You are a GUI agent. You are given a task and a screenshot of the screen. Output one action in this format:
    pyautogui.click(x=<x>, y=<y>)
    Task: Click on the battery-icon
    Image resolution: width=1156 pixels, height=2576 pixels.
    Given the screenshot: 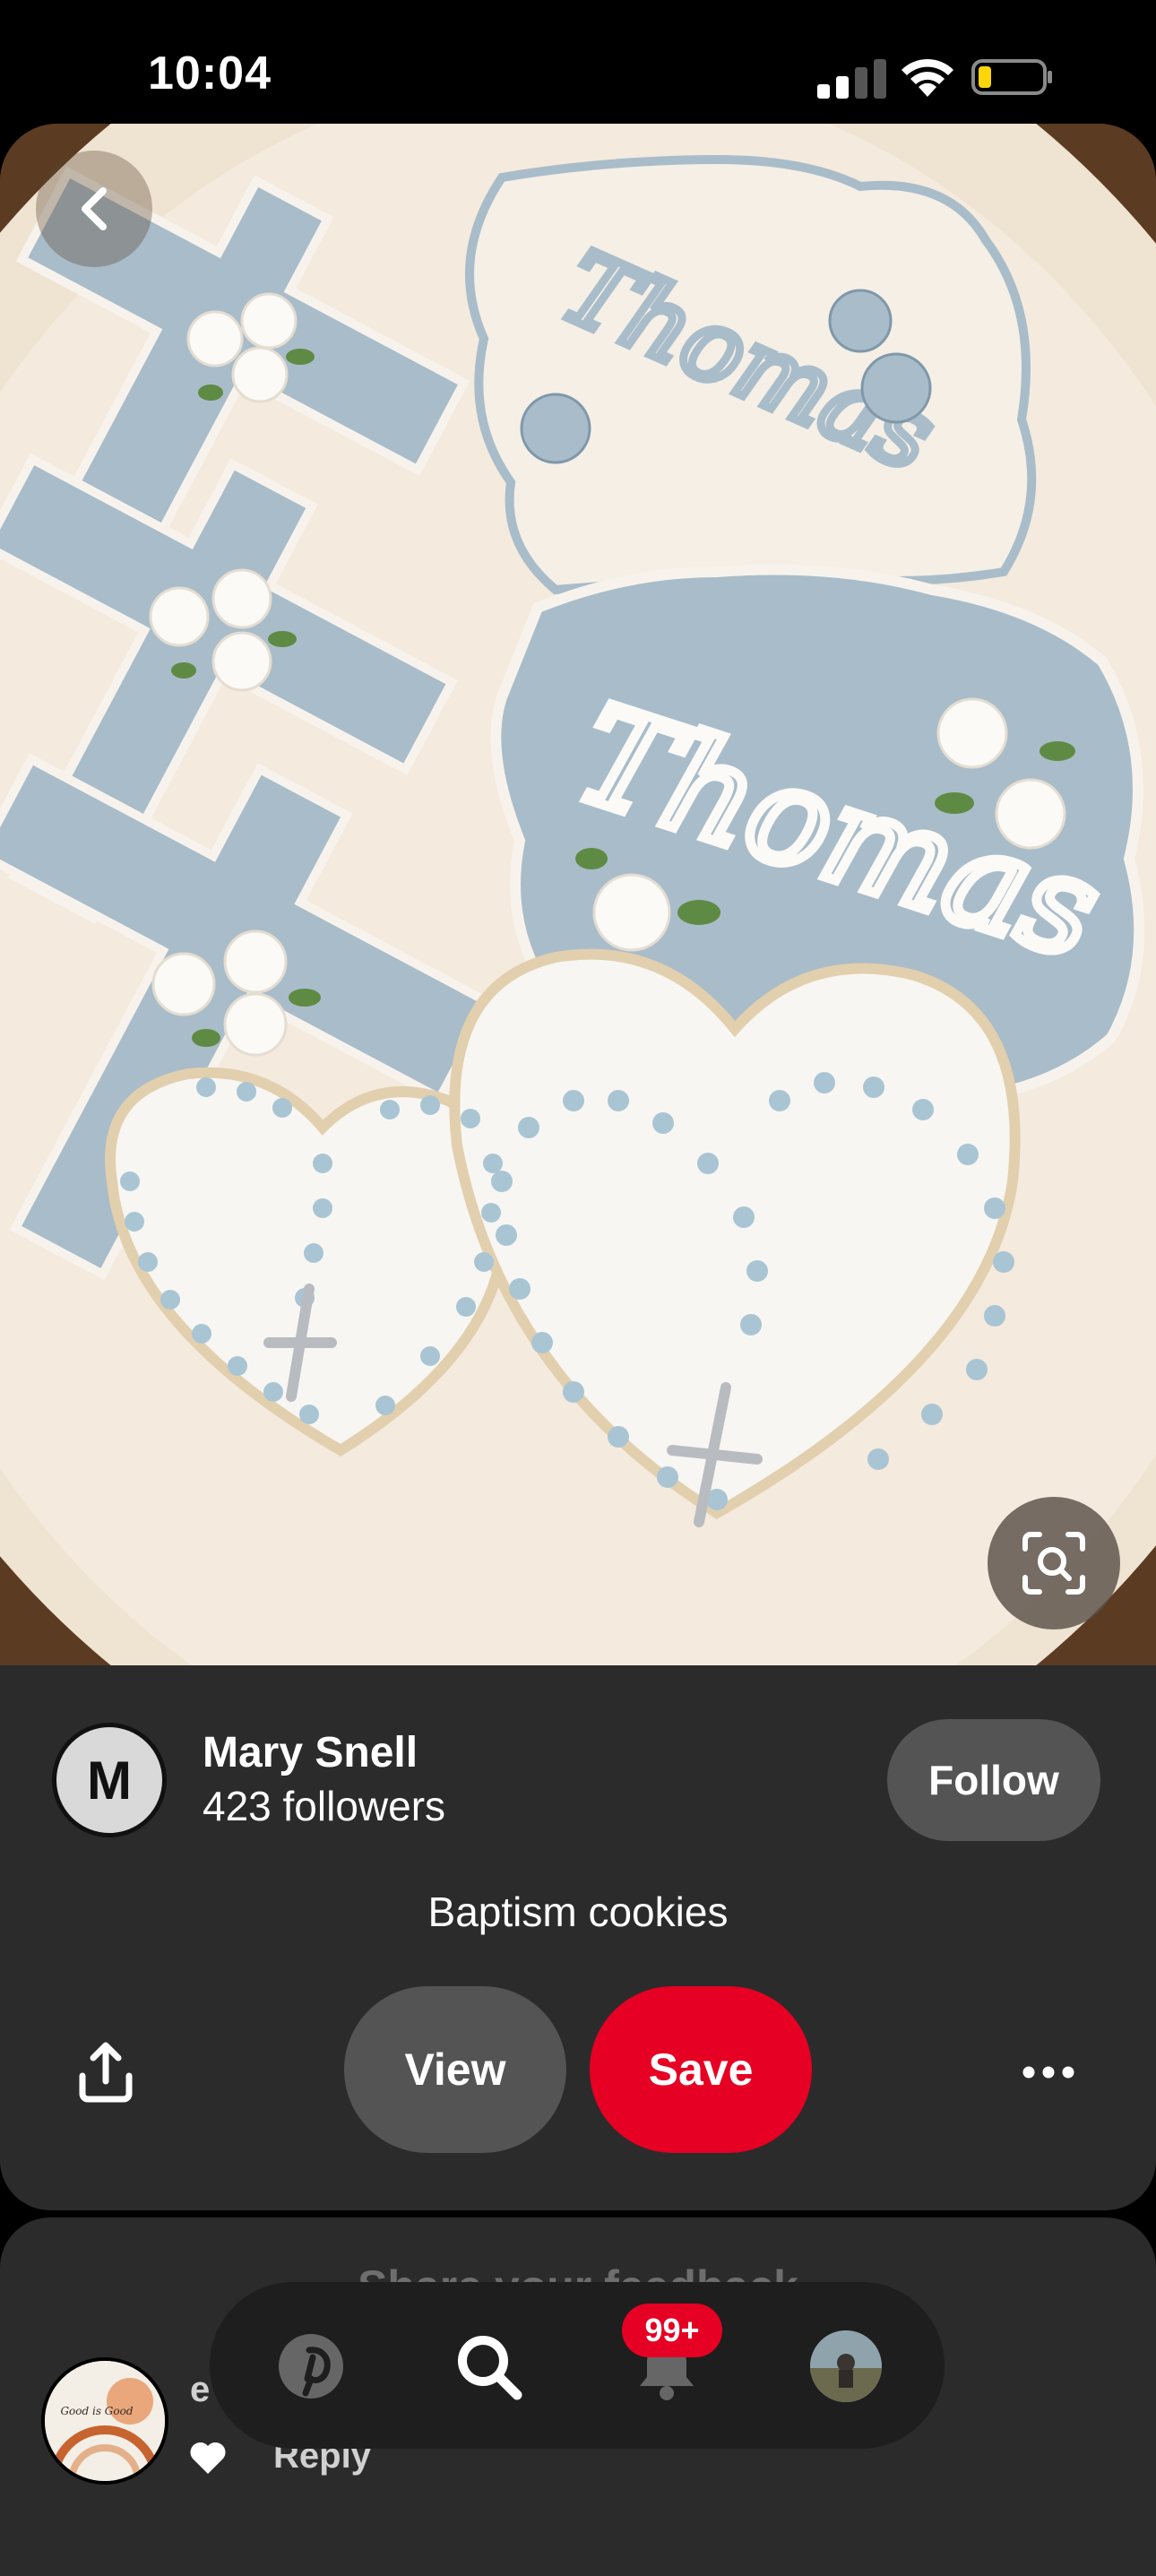 What is the action you would take?
    pyautogui.click(x=1011, y=77)
    